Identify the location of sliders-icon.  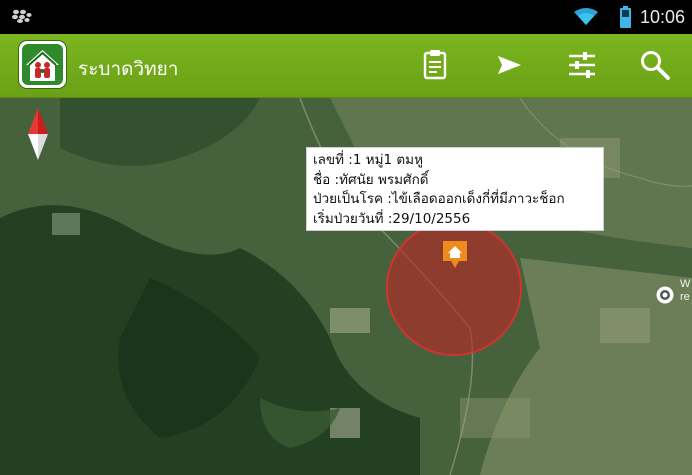
(582, 65).